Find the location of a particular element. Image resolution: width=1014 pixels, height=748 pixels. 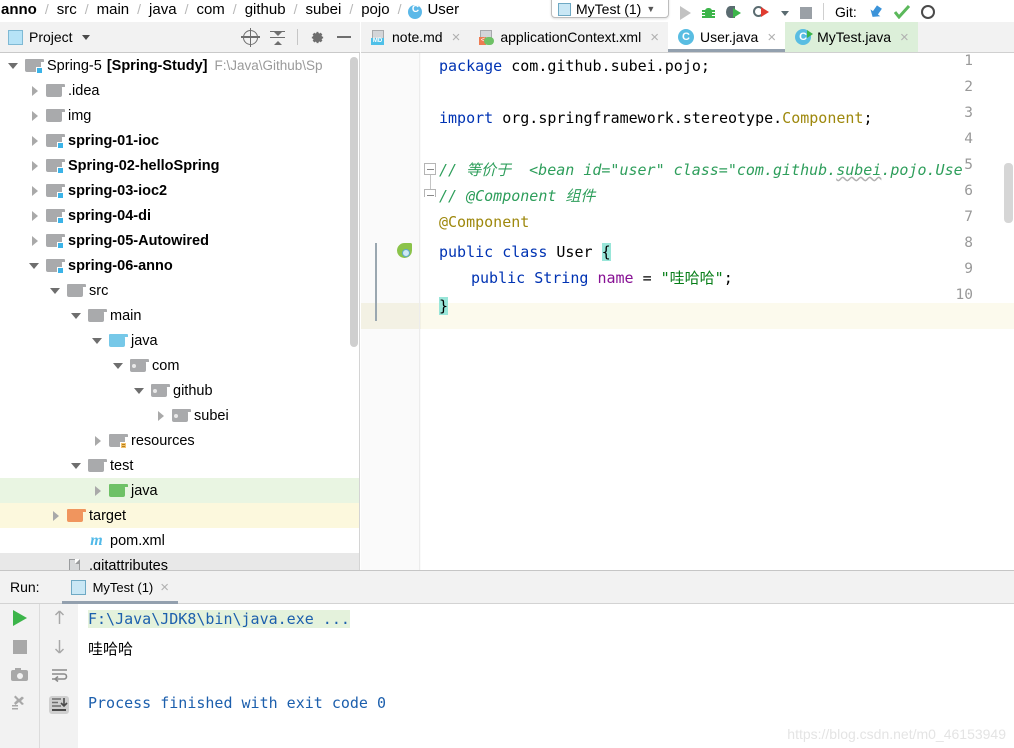

project-panel-title-group: Project is located at coordinates (49, 37).